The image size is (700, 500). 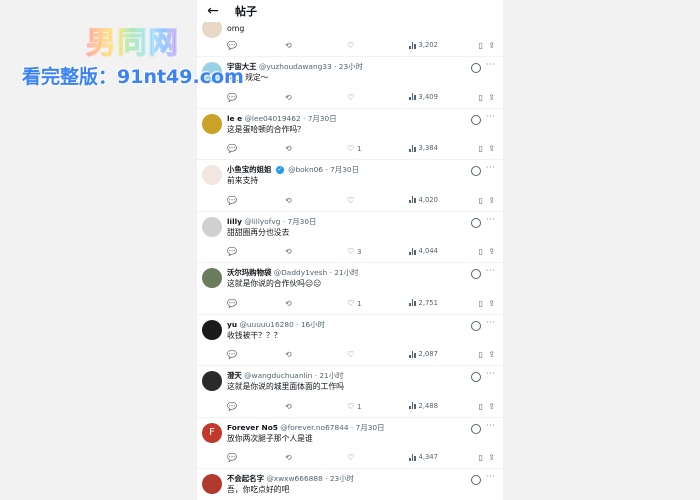 What do you see at coordinates (291, 118) in the screenshot?
I see `author-handle-and-time: @lee04019462 · 7月30日` at bounding box center [291, 118].